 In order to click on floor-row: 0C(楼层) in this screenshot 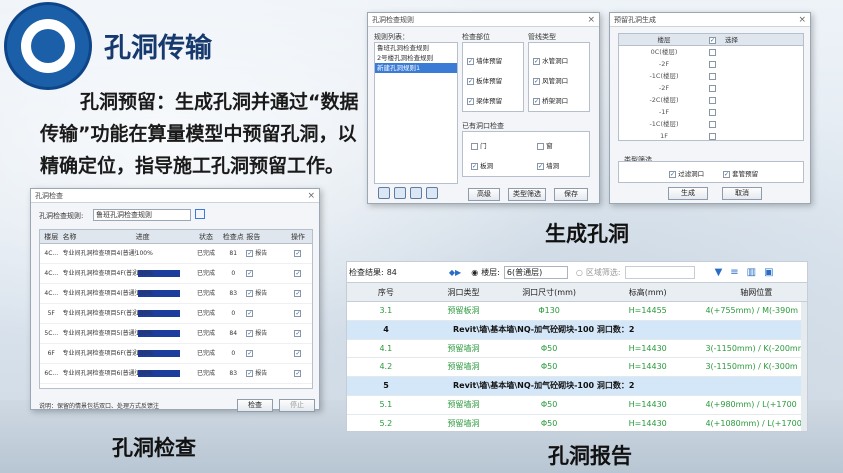, I will do `click(711, 52)`.